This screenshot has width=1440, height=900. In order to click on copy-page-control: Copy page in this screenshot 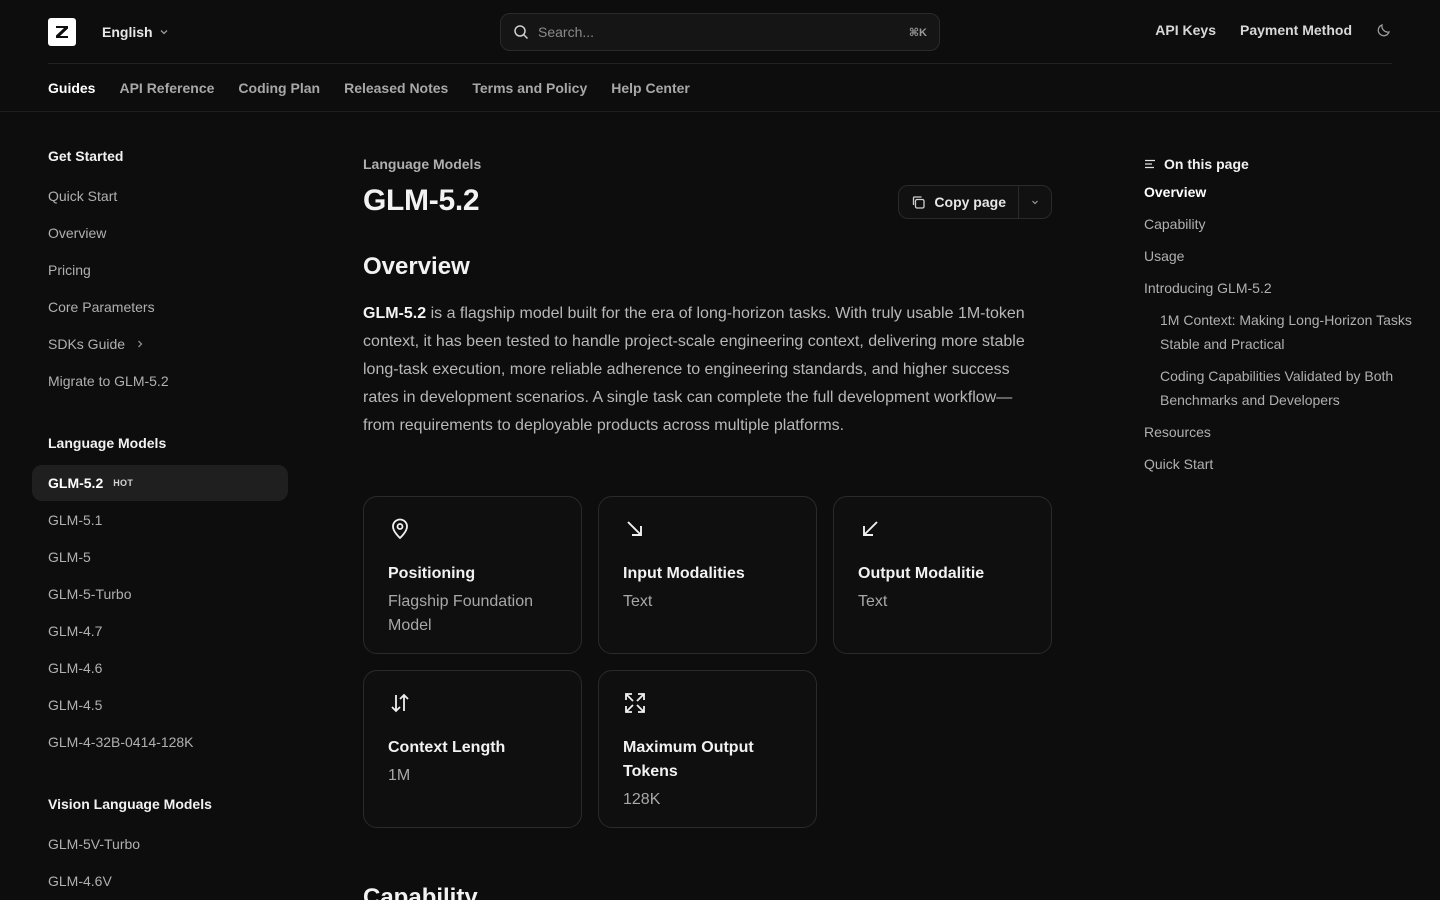, I will do `click(975, 202)`.